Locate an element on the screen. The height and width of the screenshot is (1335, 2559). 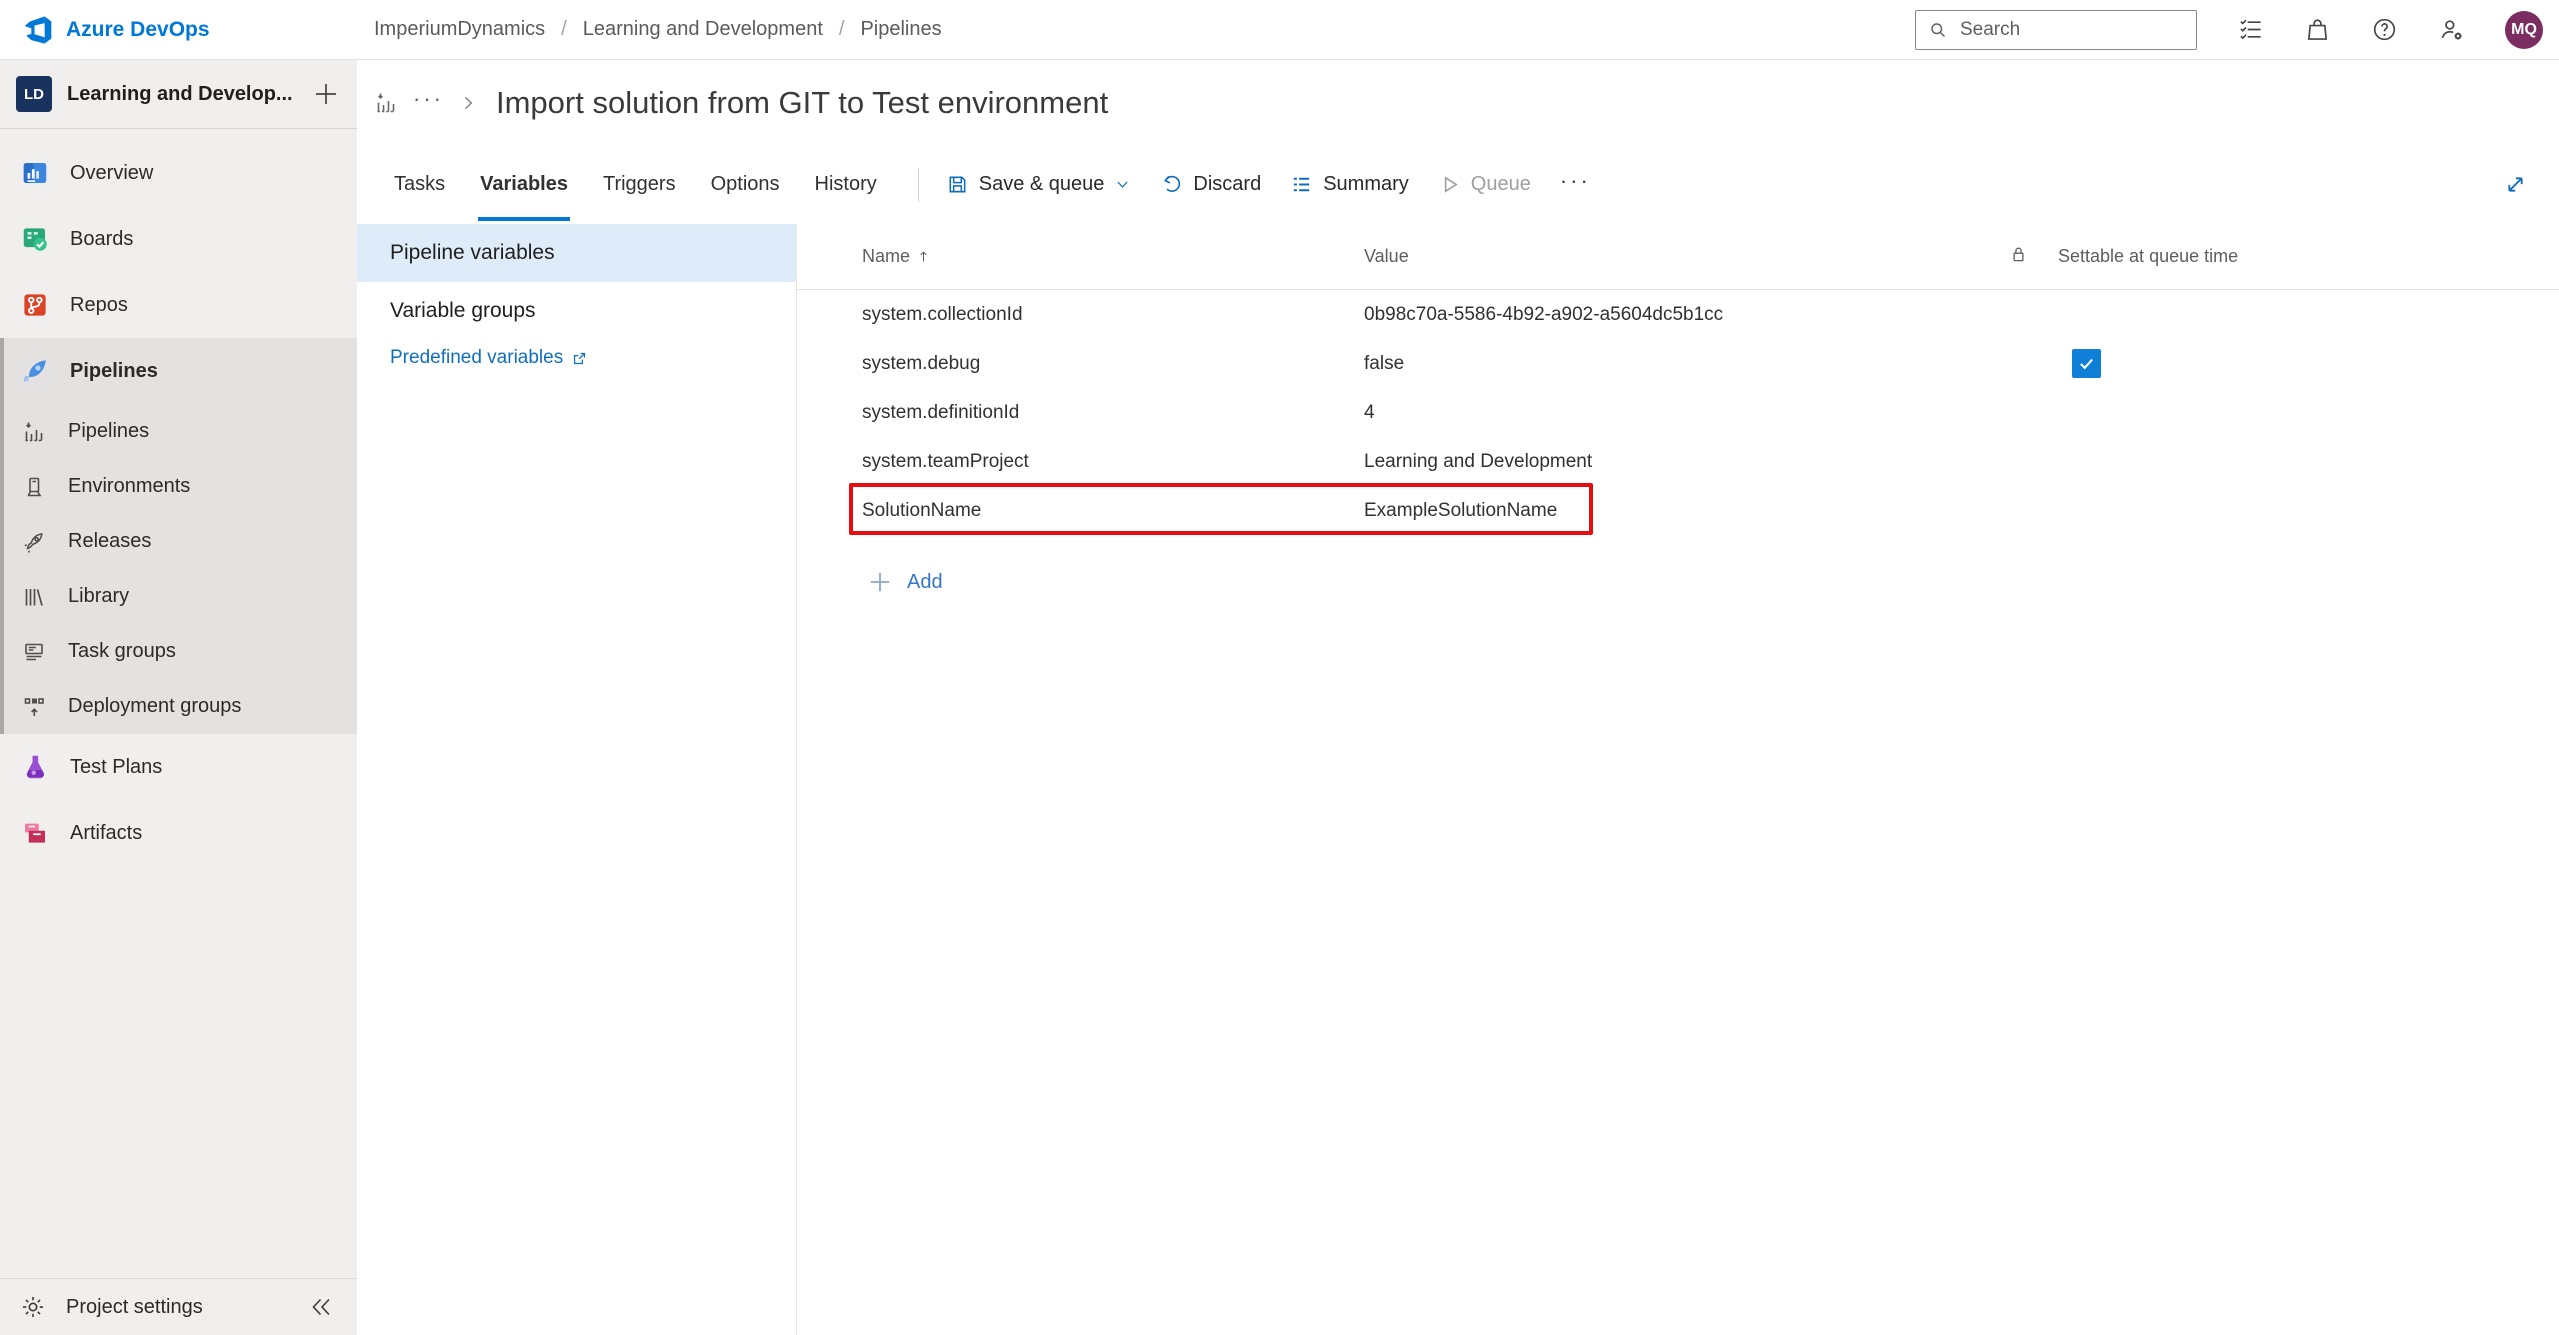
tab-label: Tasks is located at coordinates (420, 184).